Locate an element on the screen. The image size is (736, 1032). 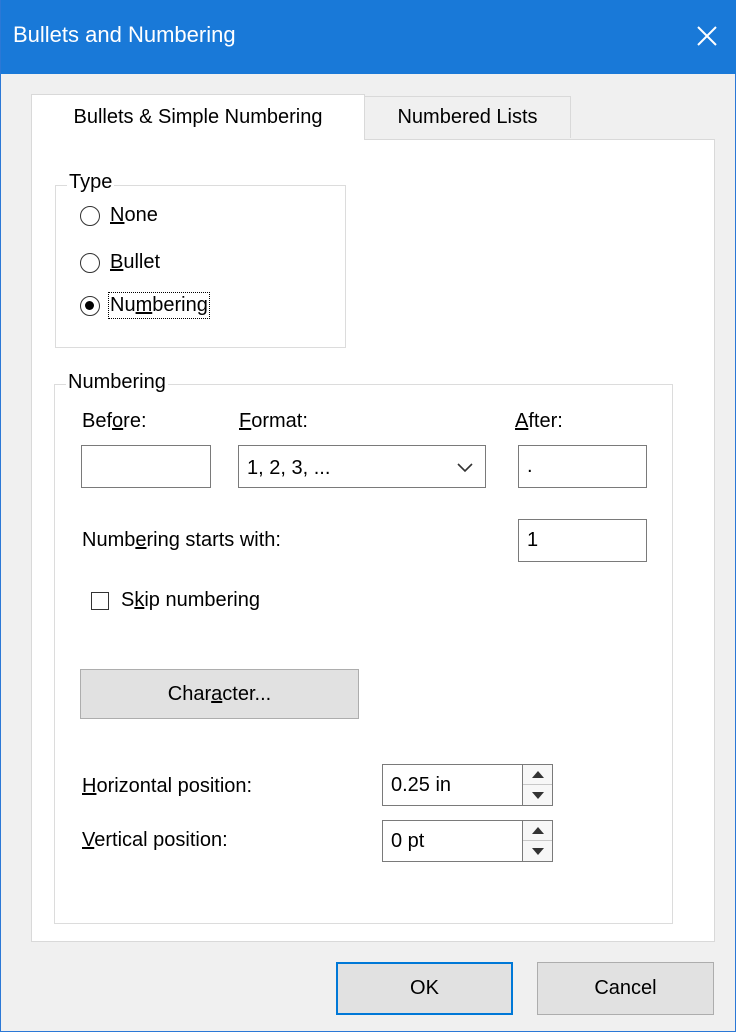
tab-label: Numbered Lists is located at coordinates (467, 117).